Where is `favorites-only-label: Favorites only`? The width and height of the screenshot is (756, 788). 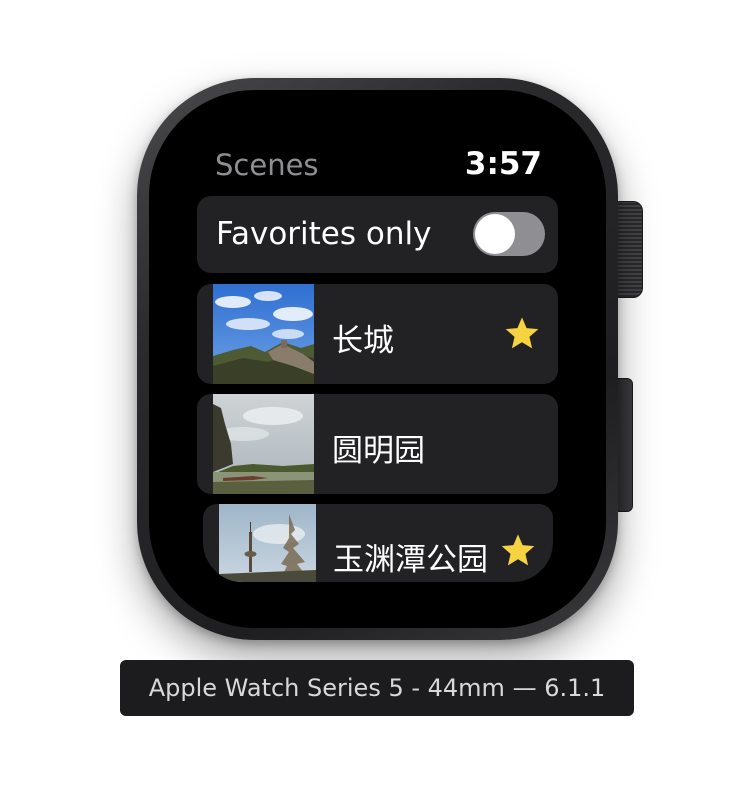
favorites-only-label: Favorites only is located at coordinates (324, 234).